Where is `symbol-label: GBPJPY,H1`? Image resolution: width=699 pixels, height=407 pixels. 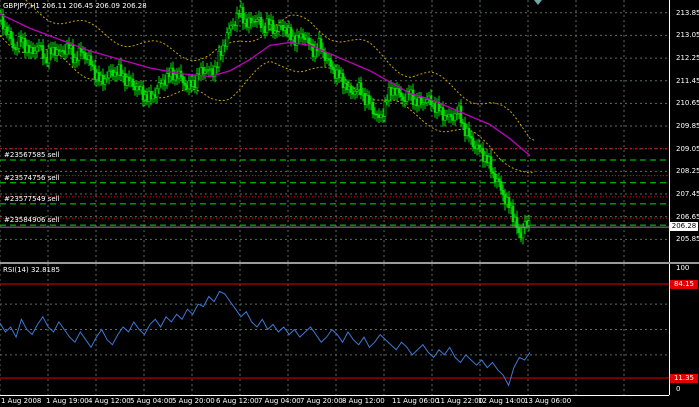
symbol-label: GBPJPY,H1 is located at coordinates (21, 6).